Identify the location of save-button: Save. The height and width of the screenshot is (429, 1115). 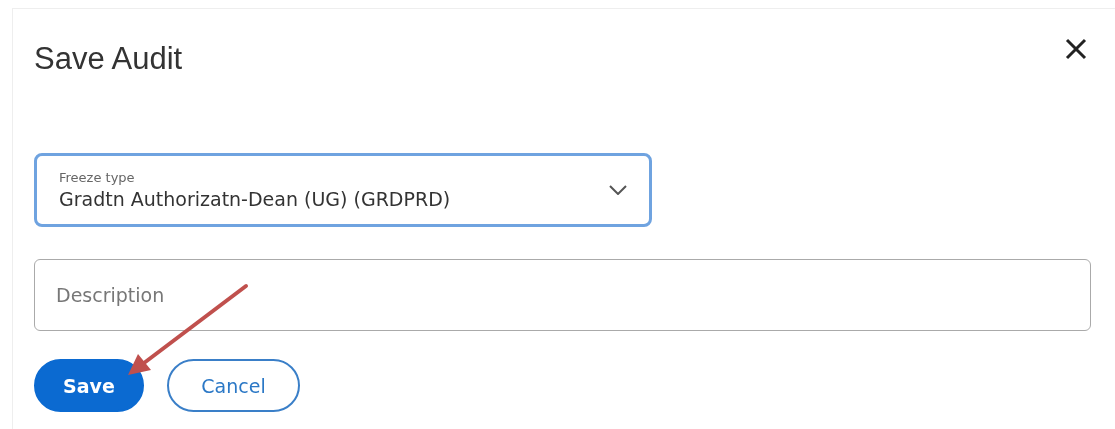
(89, 385).